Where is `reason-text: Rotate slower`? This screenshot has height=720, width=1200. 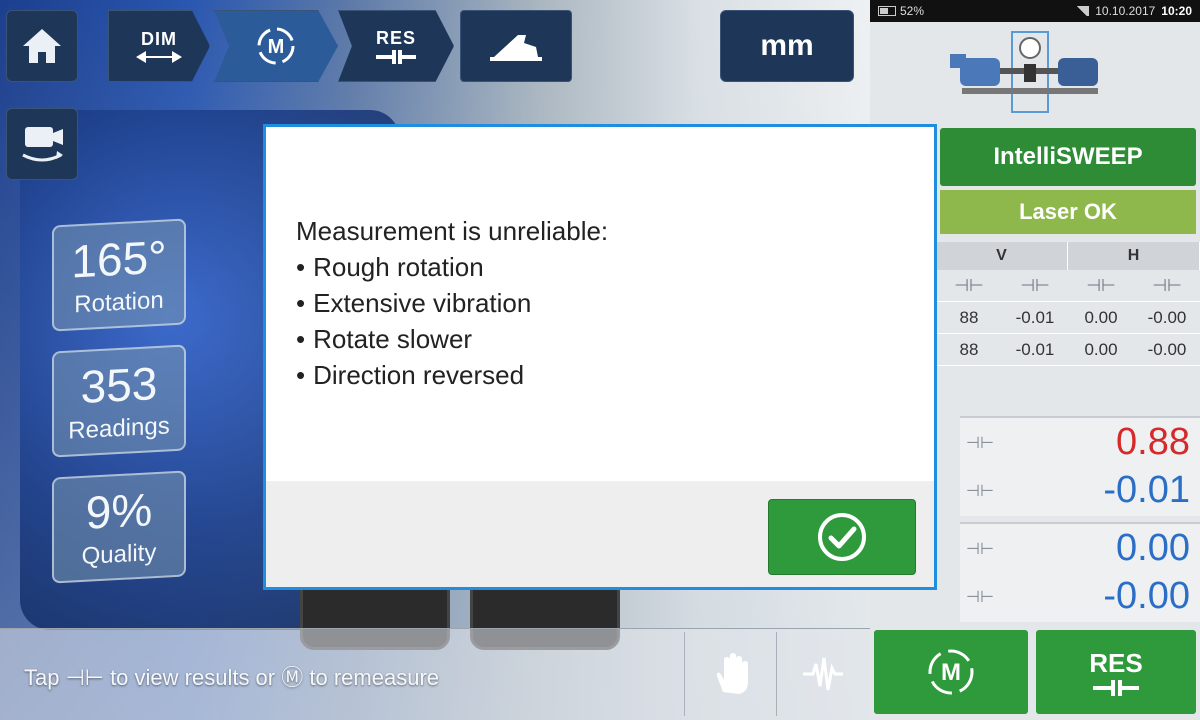 reason-text: Rotate slower is located at coordinates (393, 339).